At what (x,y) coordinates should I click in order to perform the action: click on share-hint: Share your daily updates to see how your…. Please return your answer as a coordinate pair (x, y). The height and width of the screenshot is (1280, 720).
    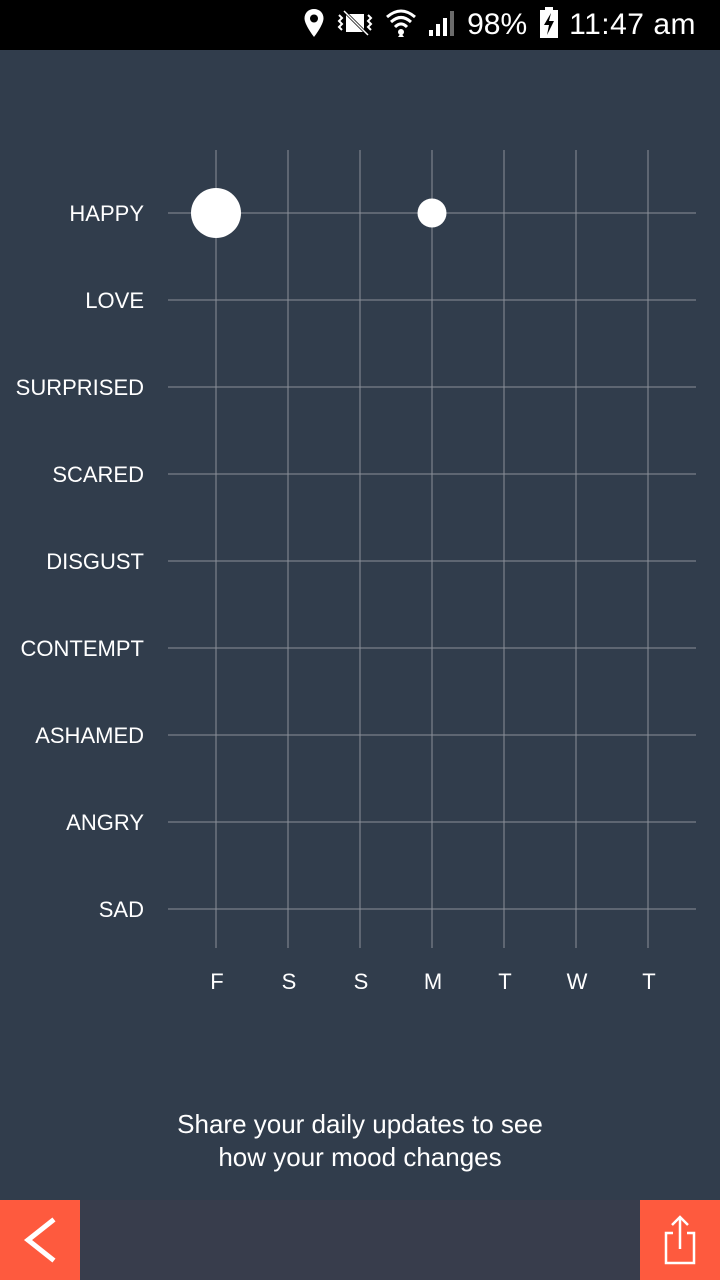
    Looking at the image, I should click on (360, 1141).